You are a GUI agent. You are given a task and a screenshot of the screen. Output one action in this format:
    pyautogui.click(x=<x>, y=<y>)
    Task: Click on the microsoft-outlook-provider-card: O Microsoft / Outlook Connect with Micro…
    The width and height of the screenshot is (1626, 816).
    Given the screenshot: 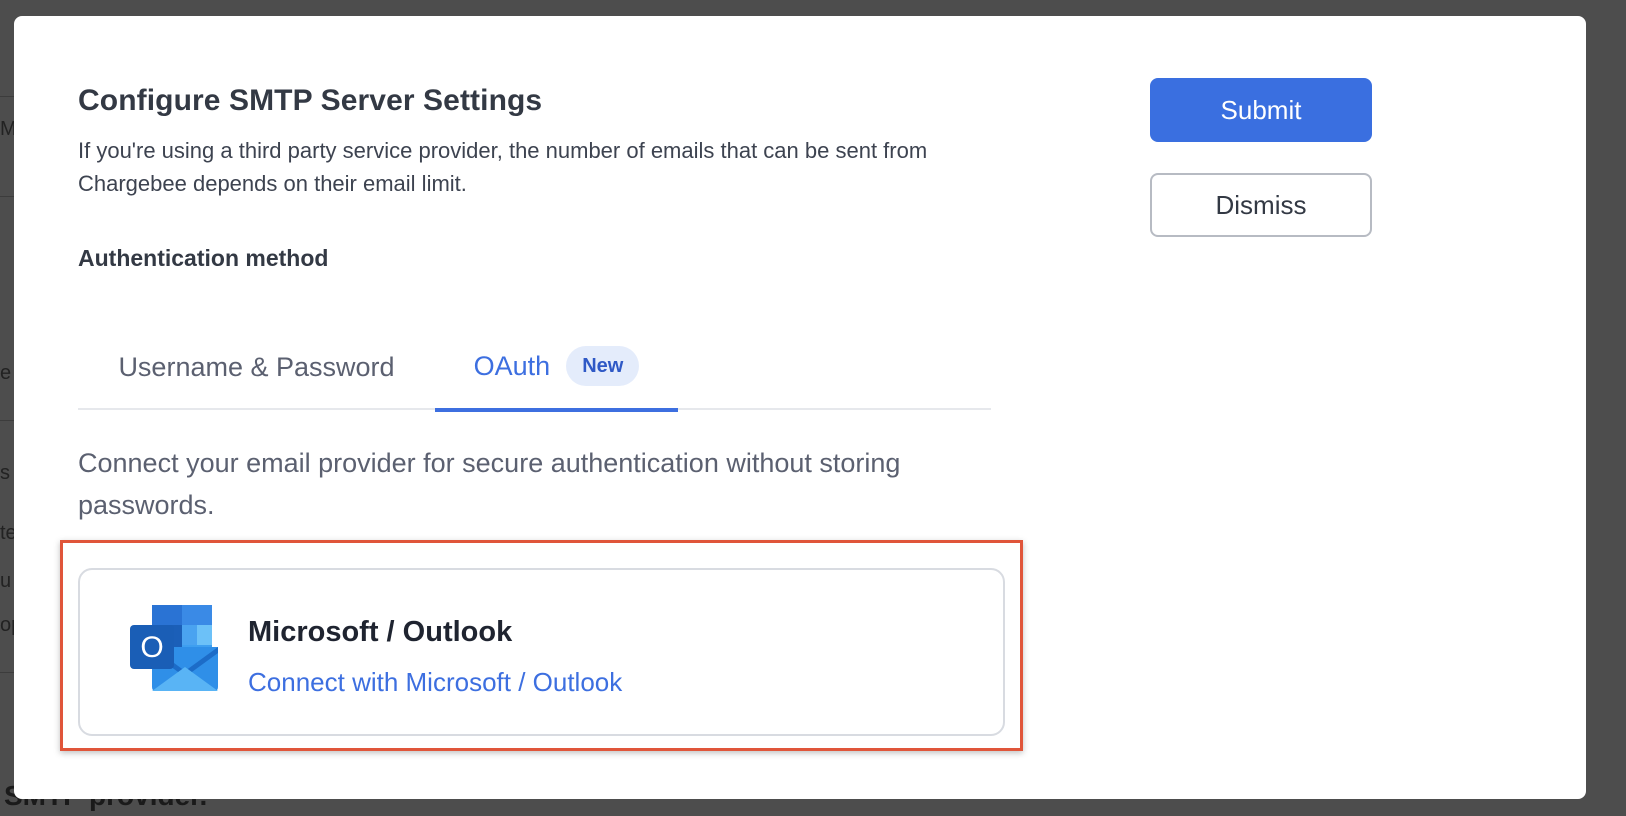 What is the action you would take?
    pyautogui.click(x=541, y=652)
    